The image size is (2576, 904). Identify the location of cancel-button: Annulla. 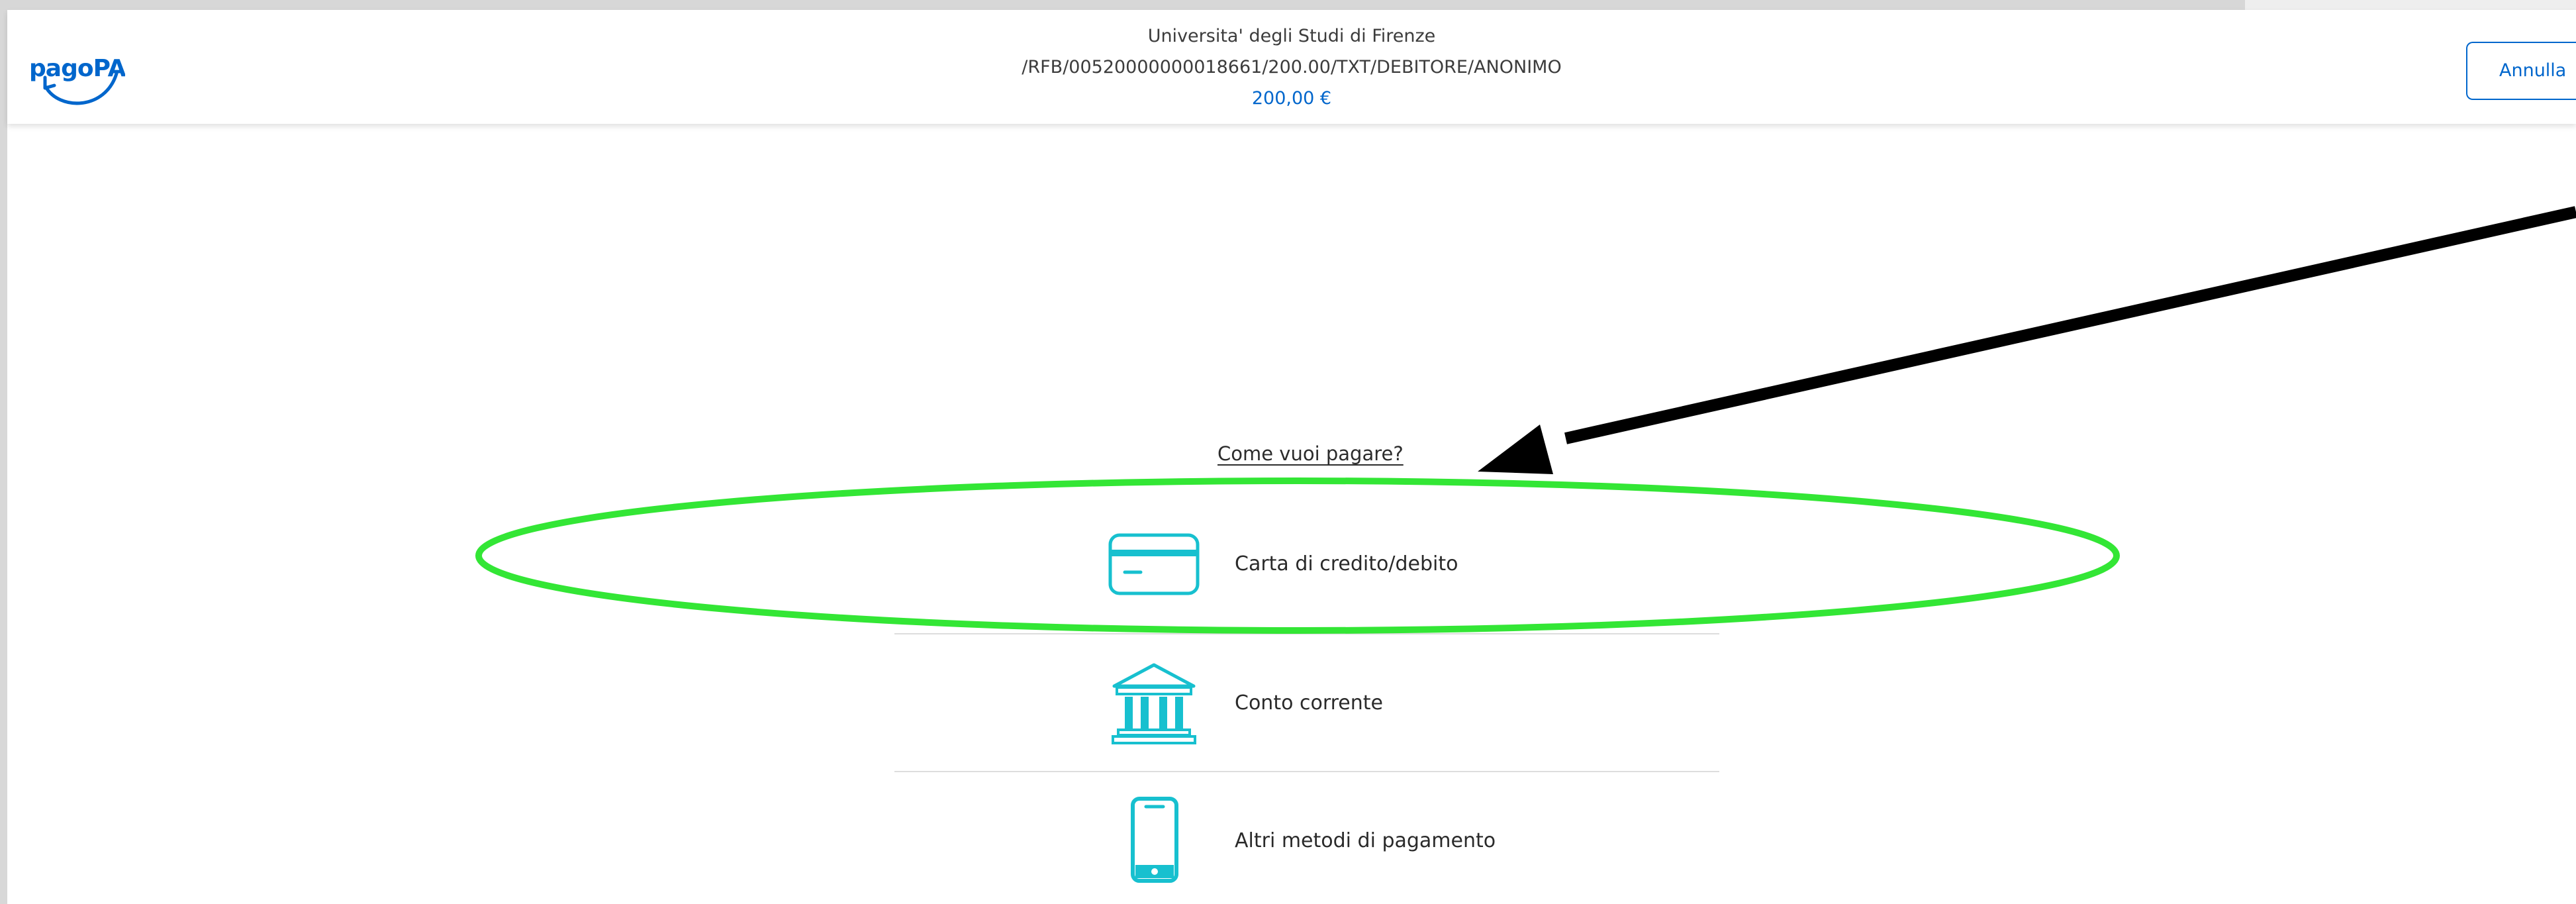
(2521, 71).